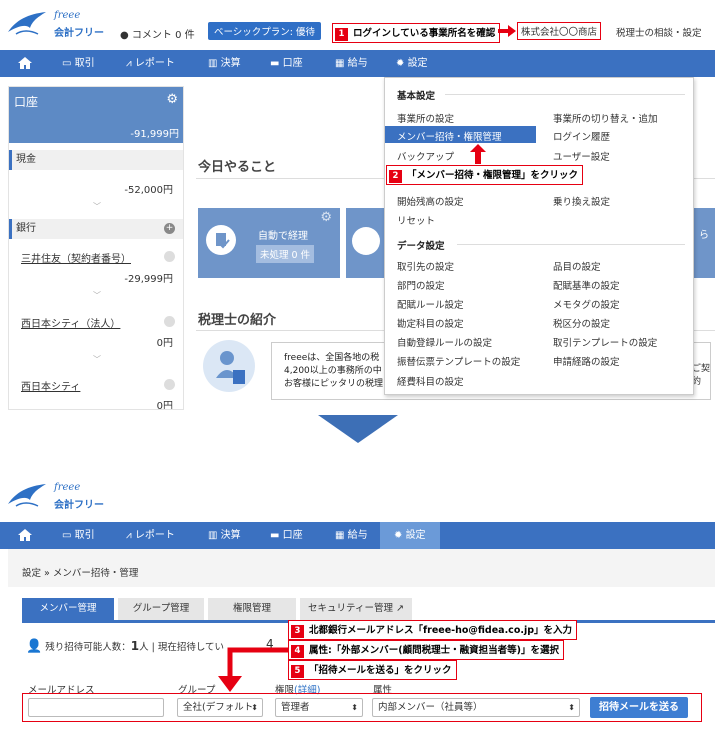  What do you see at coordinates (476, 707) in the screenshot?
I see `attr-select: 内部メンバー（社員等） ⬍` at bounding box center [476, 707].